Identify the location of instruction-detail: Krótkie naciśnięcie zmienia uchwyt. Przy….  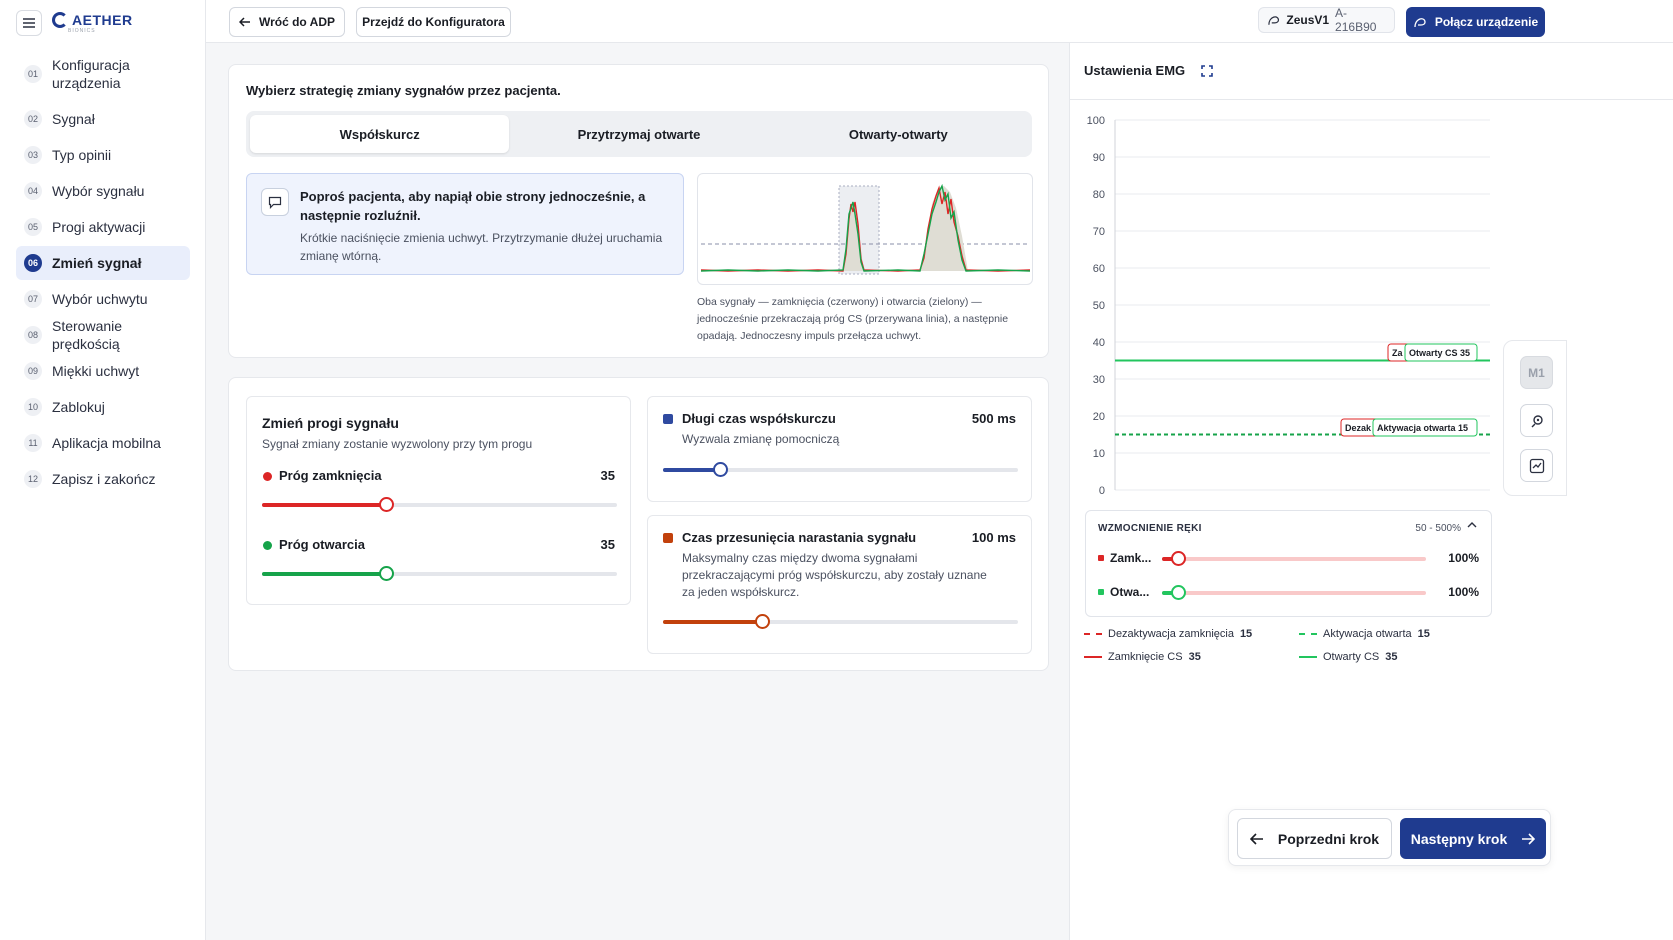
(481, 247).